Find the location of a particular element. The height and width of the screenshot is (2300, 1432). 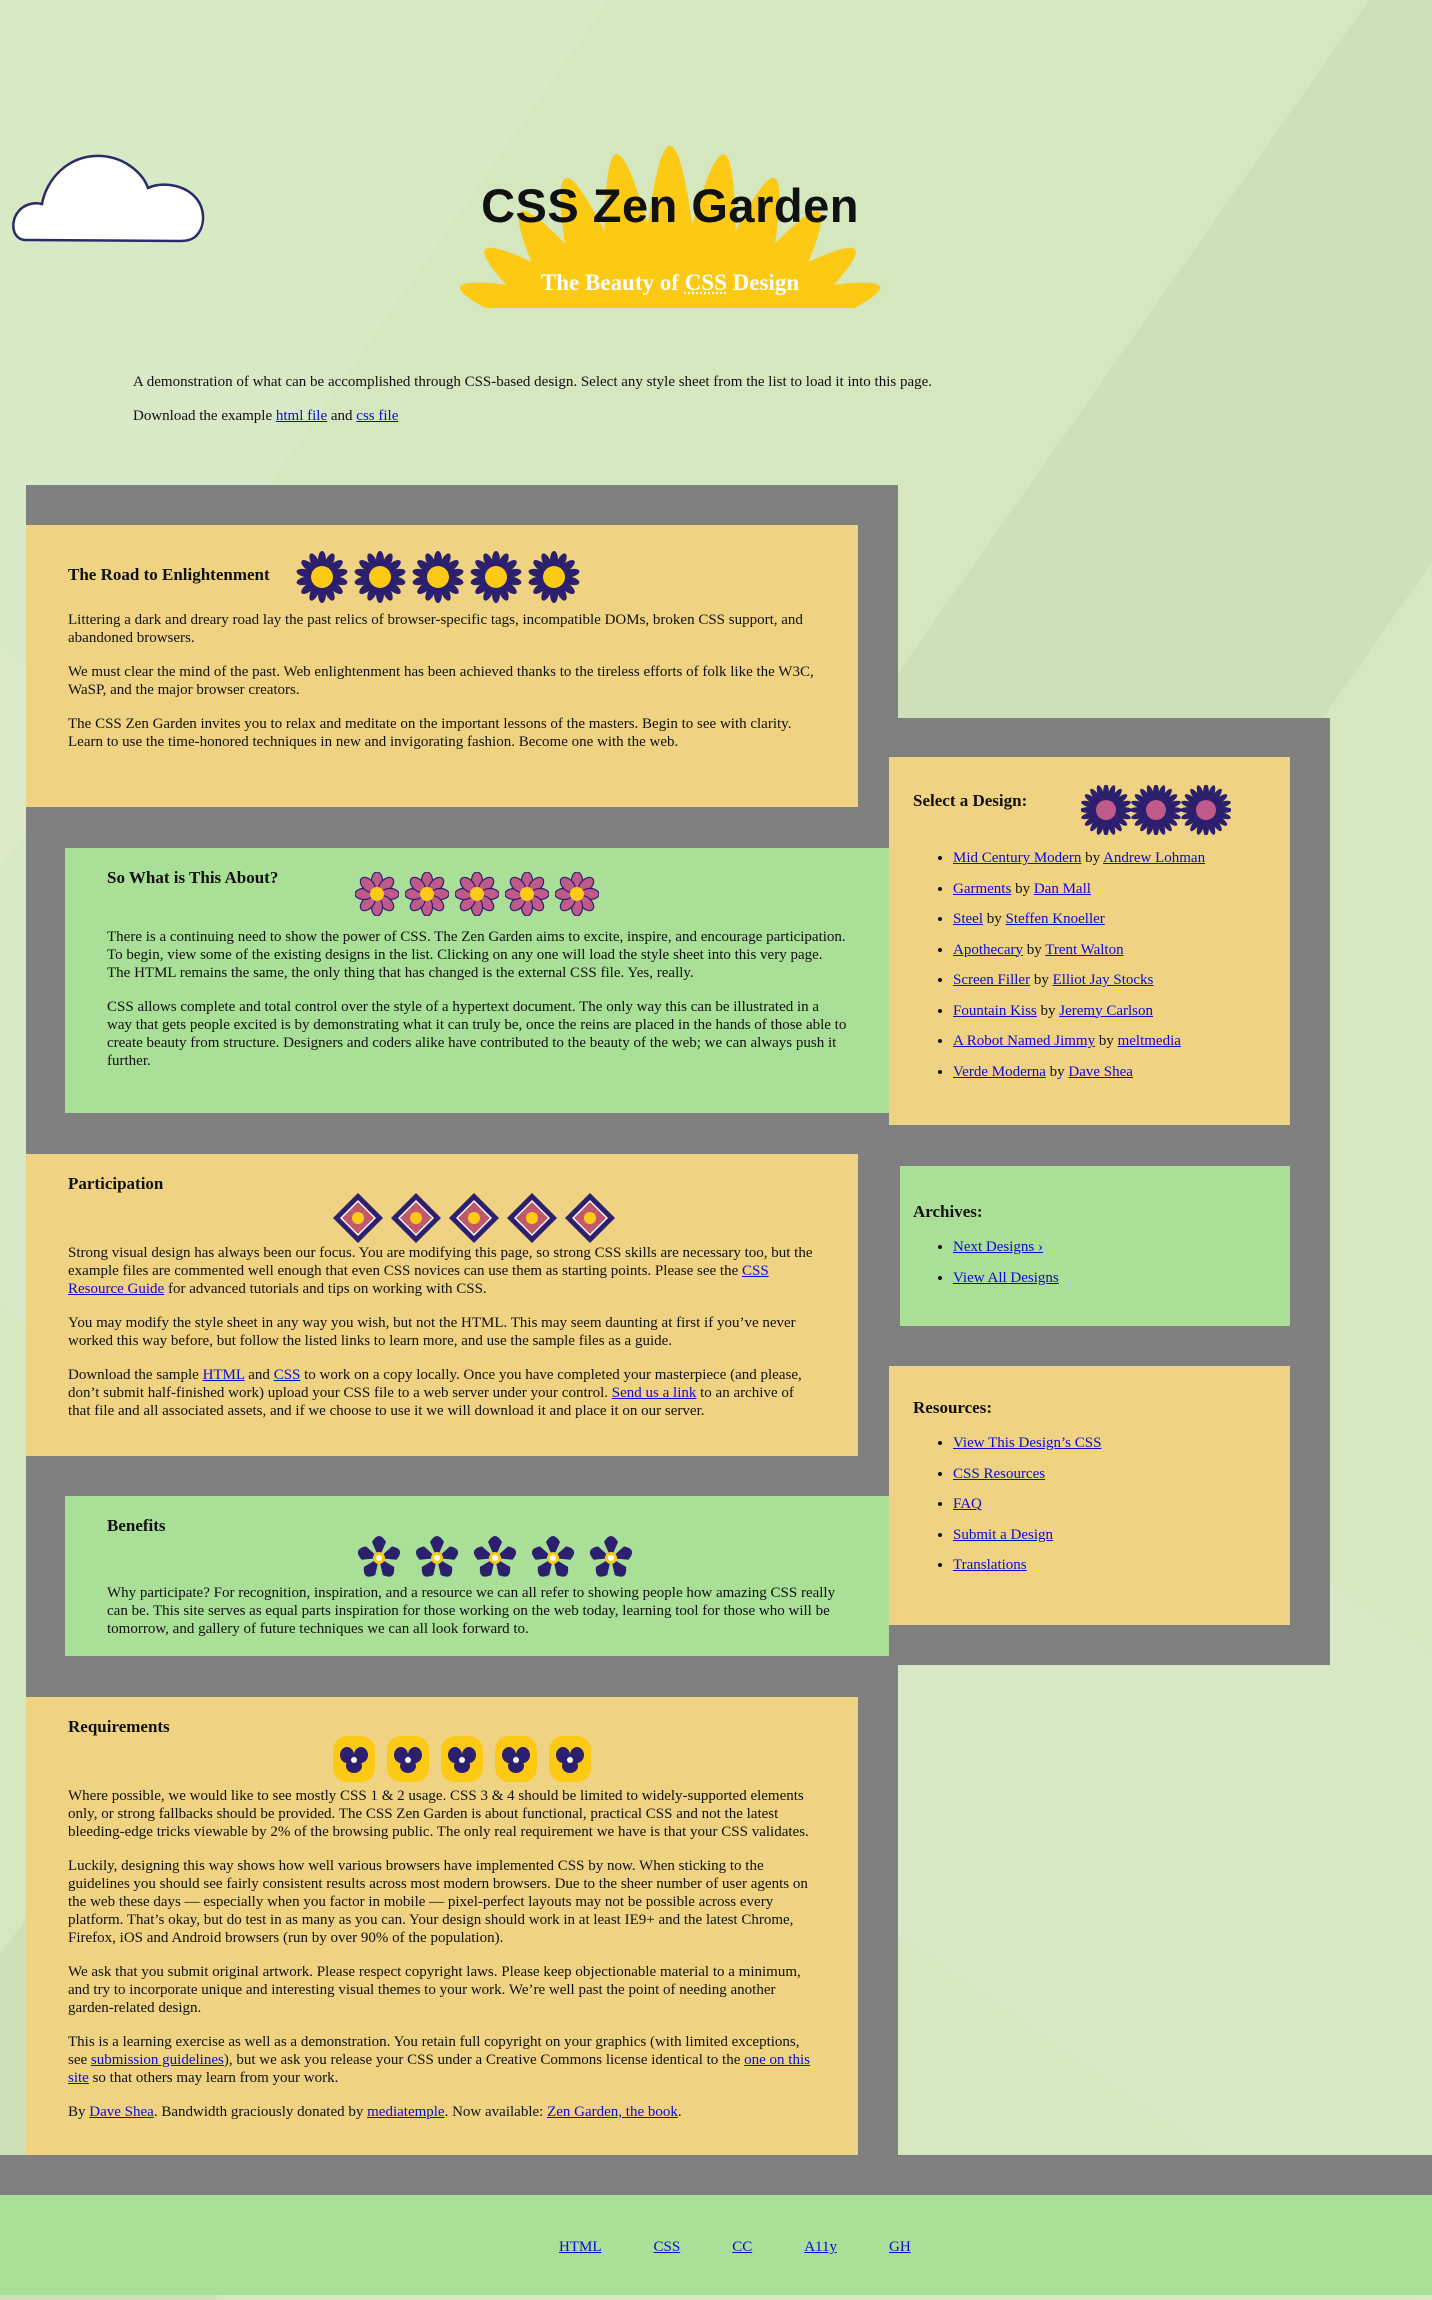

resource-link: FAQ is located at coordinates (967, 1504).